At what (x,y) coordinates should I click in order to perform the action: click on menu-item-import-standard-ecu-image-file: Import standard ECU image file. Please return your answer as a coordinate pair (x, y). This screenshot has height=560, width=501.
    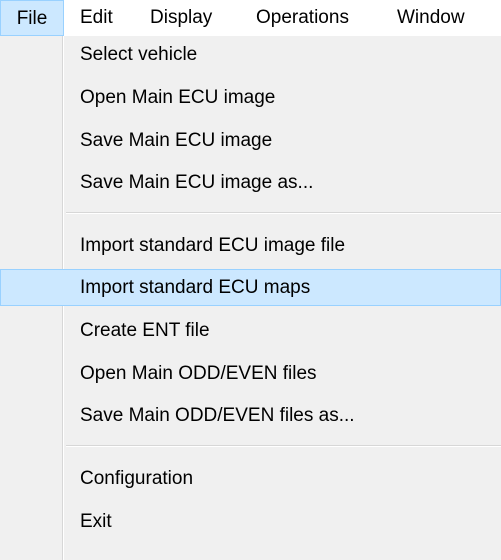
    Looking at the image, I should click on (250, 245).